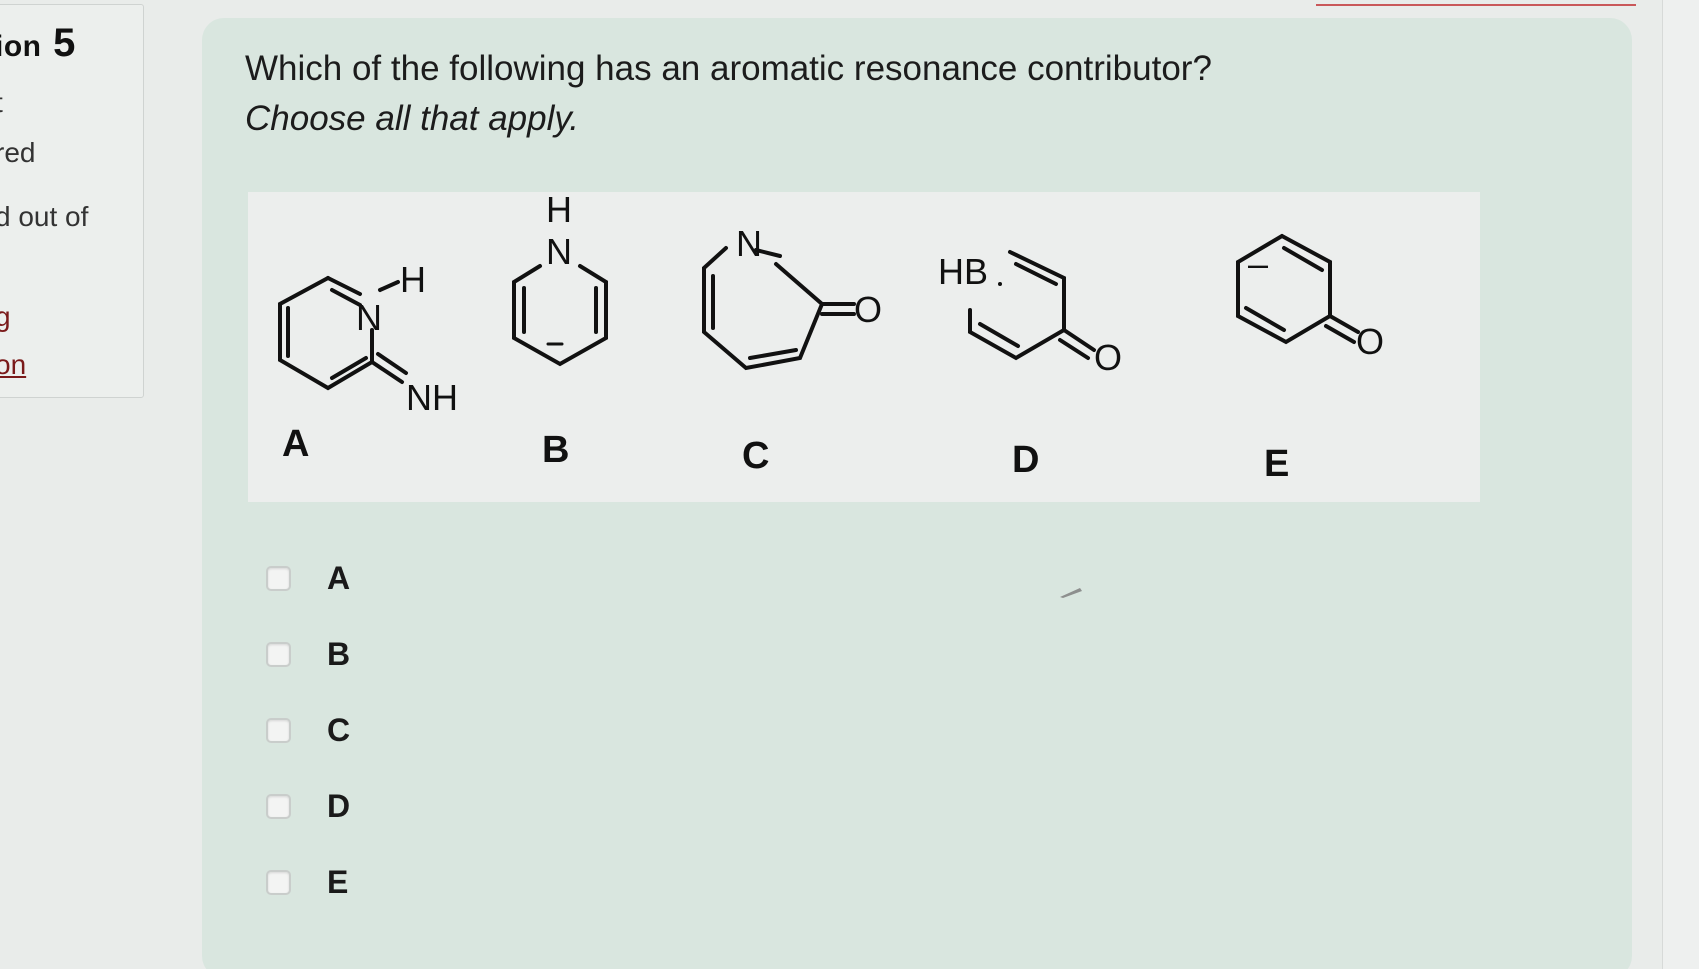 The width and height of the screenshot is (1699, 969). Describe the element at coordinates (432, 397) in the screenshot. I see `structure-a-nh: NH` at that location.